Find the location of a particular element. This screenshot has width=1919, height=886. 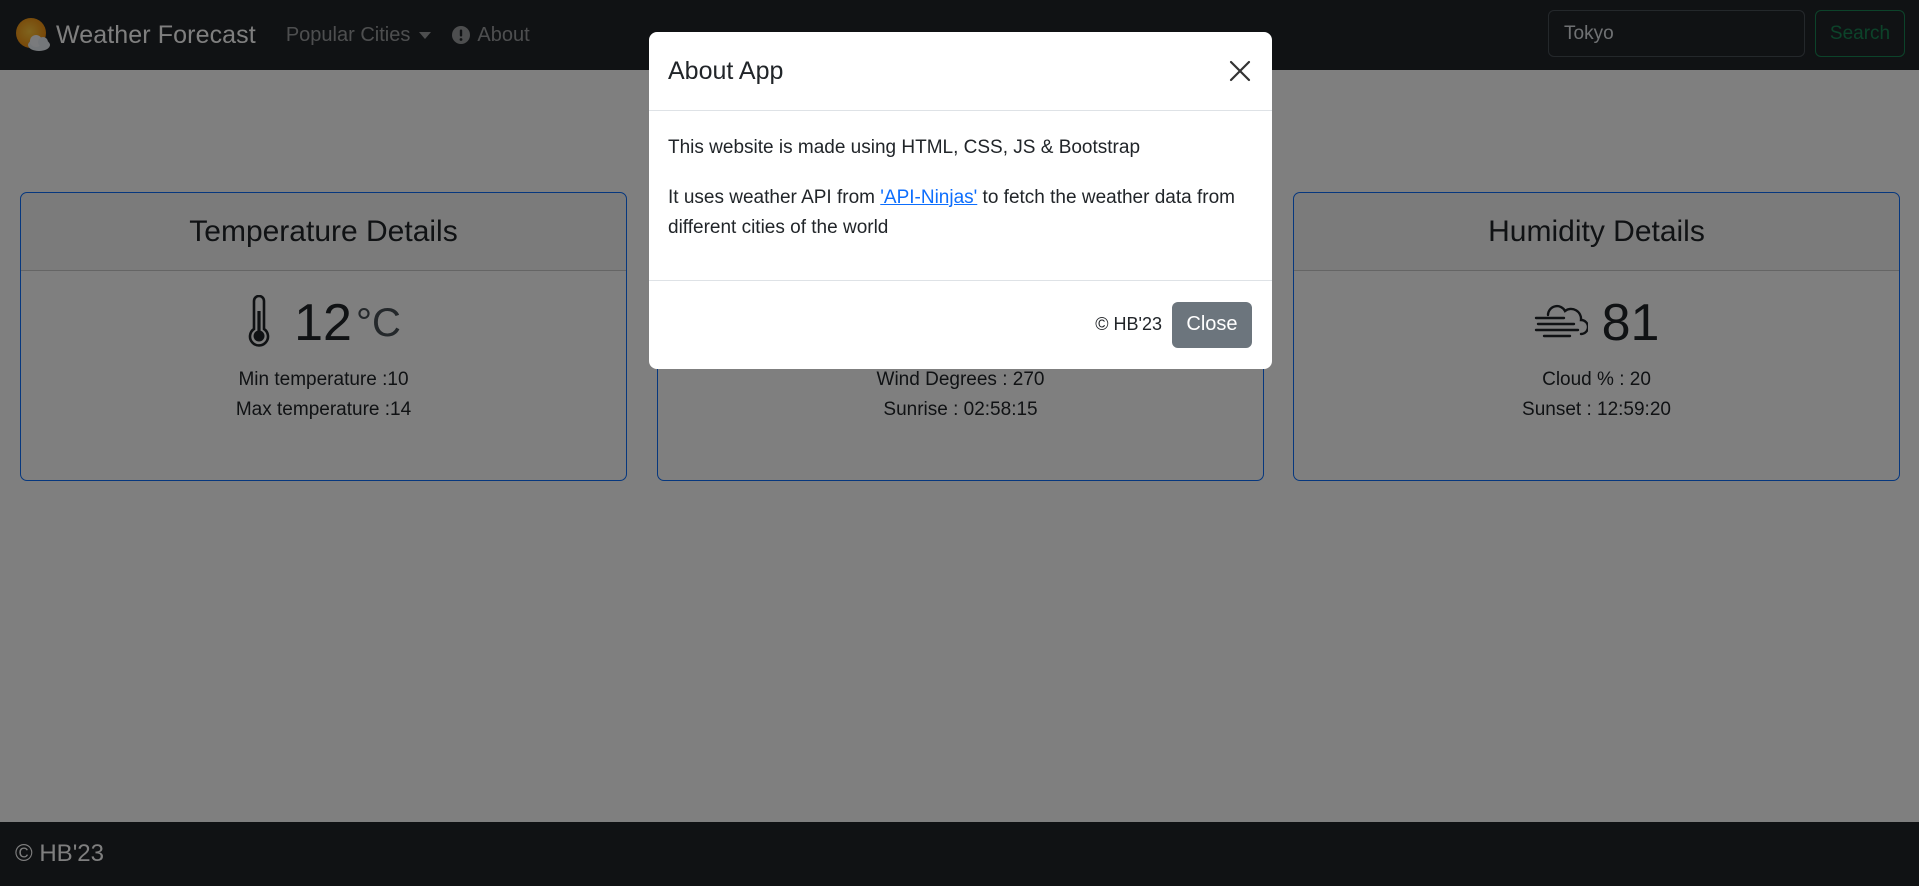

modal-copyright: © HB'23 is located at coordinates (1128, 324).